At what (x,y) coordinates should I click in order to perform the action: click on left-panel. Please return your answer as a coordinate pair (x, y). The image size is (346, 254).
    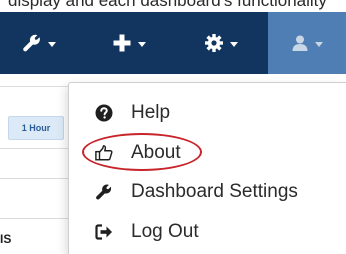
    Looking at the image, I should click on (35, 170).